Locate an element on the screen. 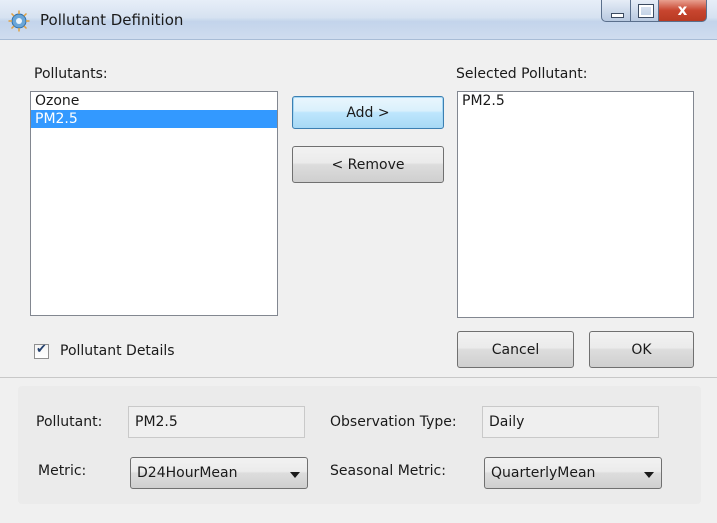 The image size is (717, 523). list-item: Ozone is located at coordinates (154, 101).